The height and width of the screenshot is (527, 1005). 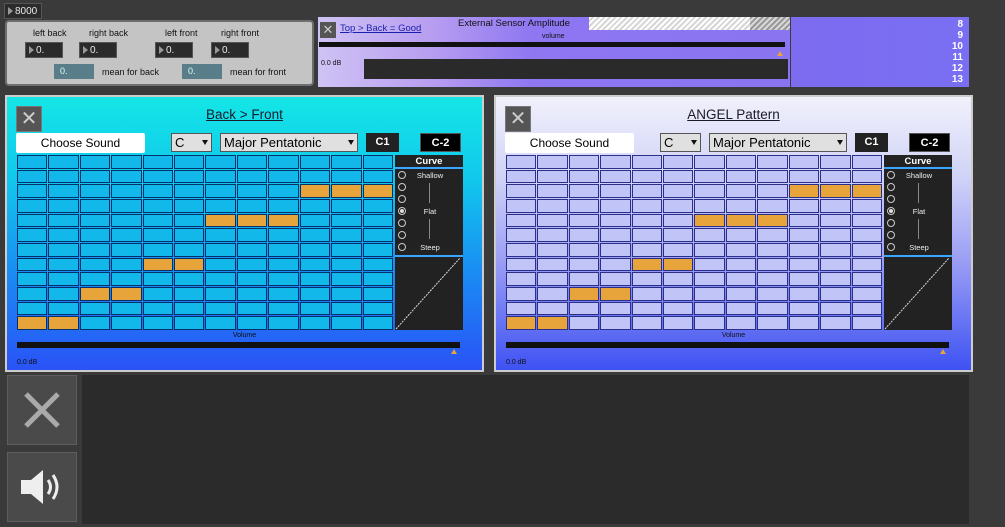 What do you see at coordinates (877, 35) in the screenshot?
I see `channel-number: 9` at bounding box center [877, 35].